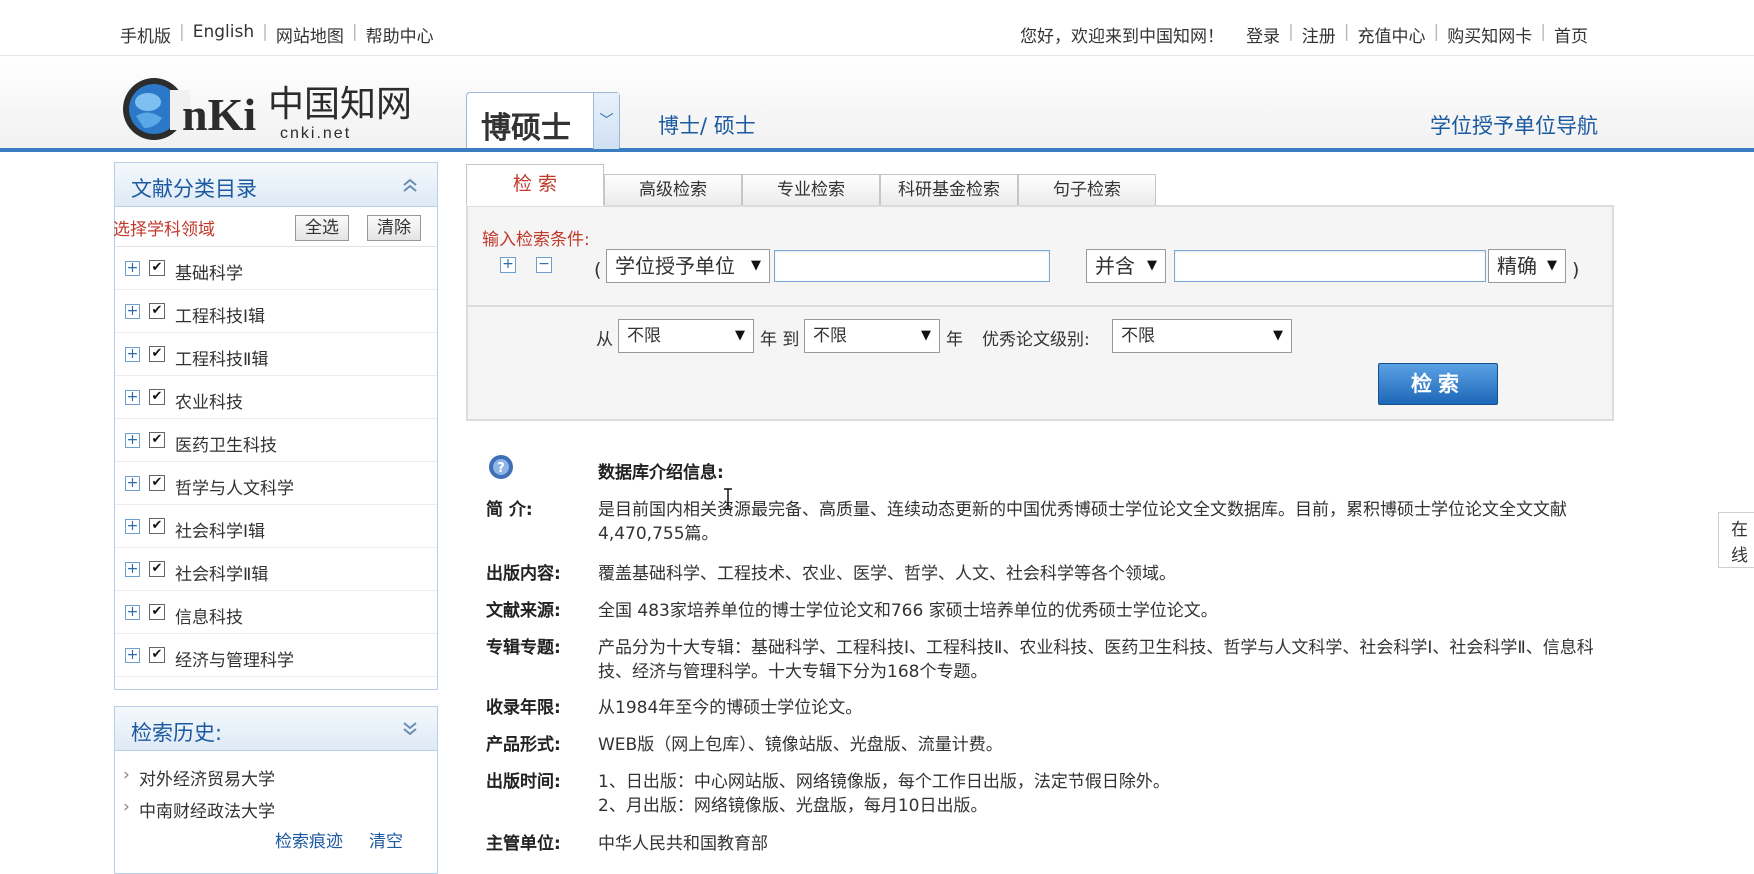 This screenshot has height=874, width=1754. Describe the element at coordinates (145, 34) in the screenshot. I see `mobile-link: 手机版` at that location.